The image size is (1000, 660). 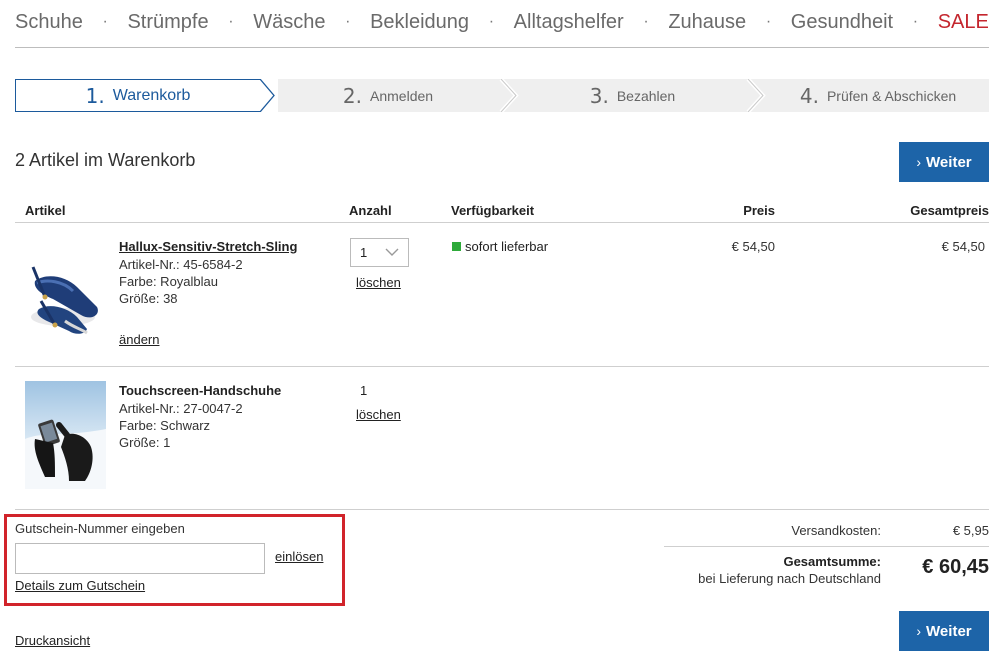 What do you see at coordinates (167, 22) in the screenshot?
I see `nav-item-struempfe: Strümpfe` at bounding box center [167, 22].